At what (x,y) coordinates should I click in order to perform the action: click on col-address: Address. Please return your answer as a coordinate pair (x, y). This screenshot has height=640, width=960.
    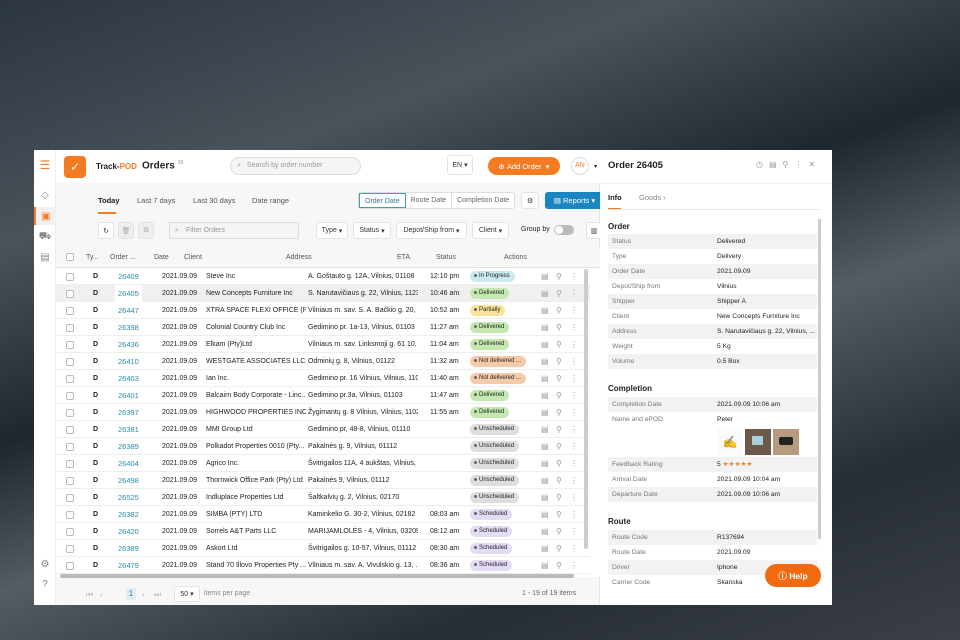
    Looking at the image, I should click on (299, 257).